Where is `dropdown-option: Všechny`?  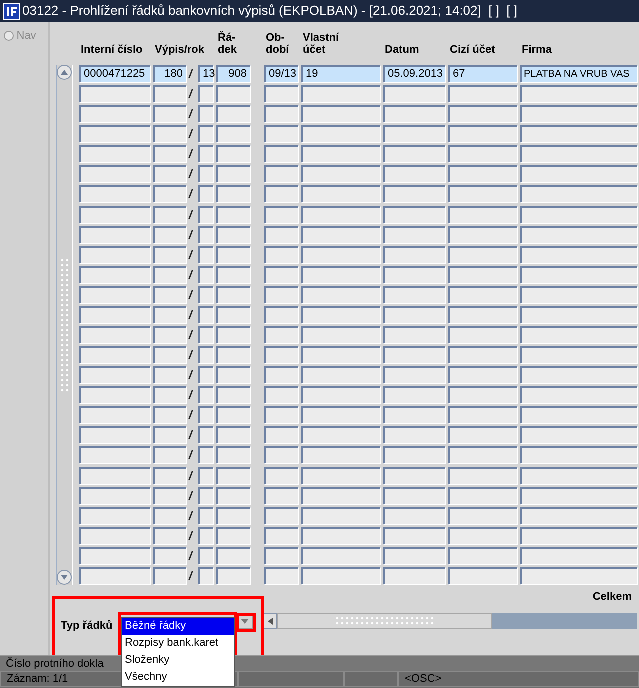 dropdown-option: Všechny is located at coordinates (178, 677).